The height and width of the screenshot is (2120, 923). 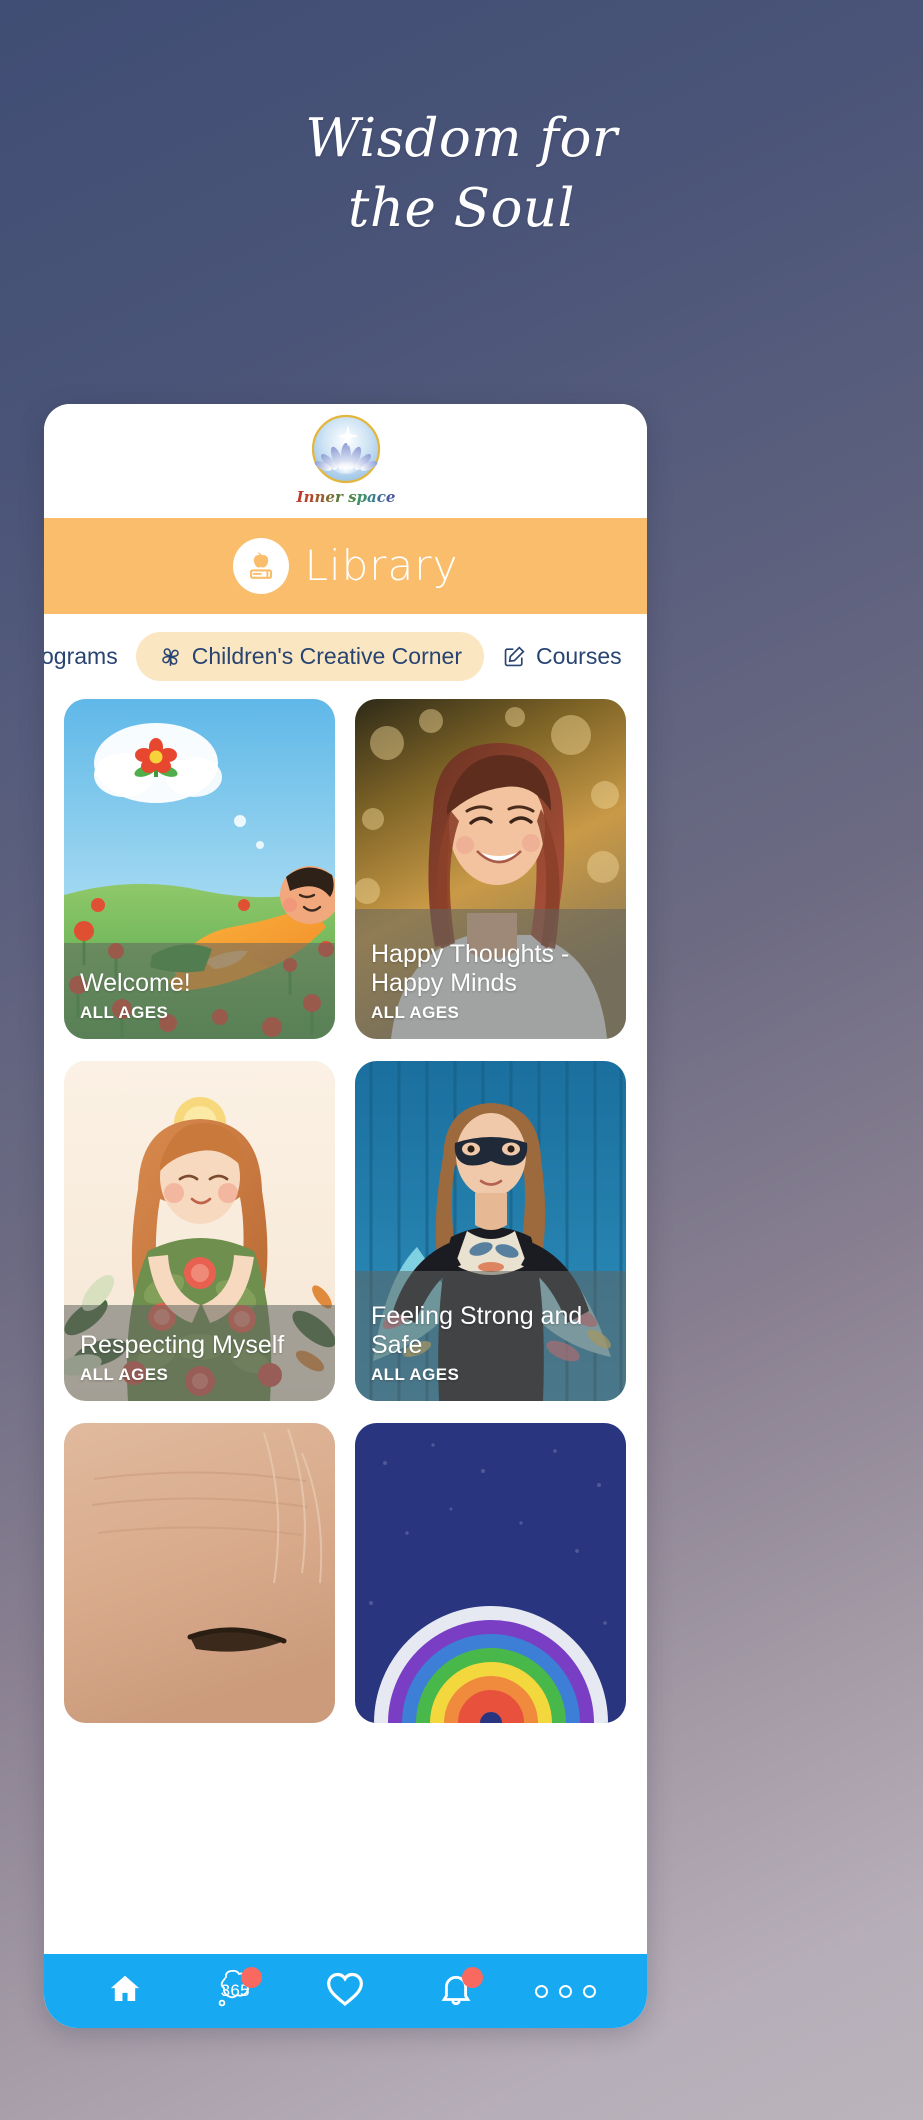 I want to click on card-caption: Respecting Myself ALL AGES, so click(x=199, y=1353).